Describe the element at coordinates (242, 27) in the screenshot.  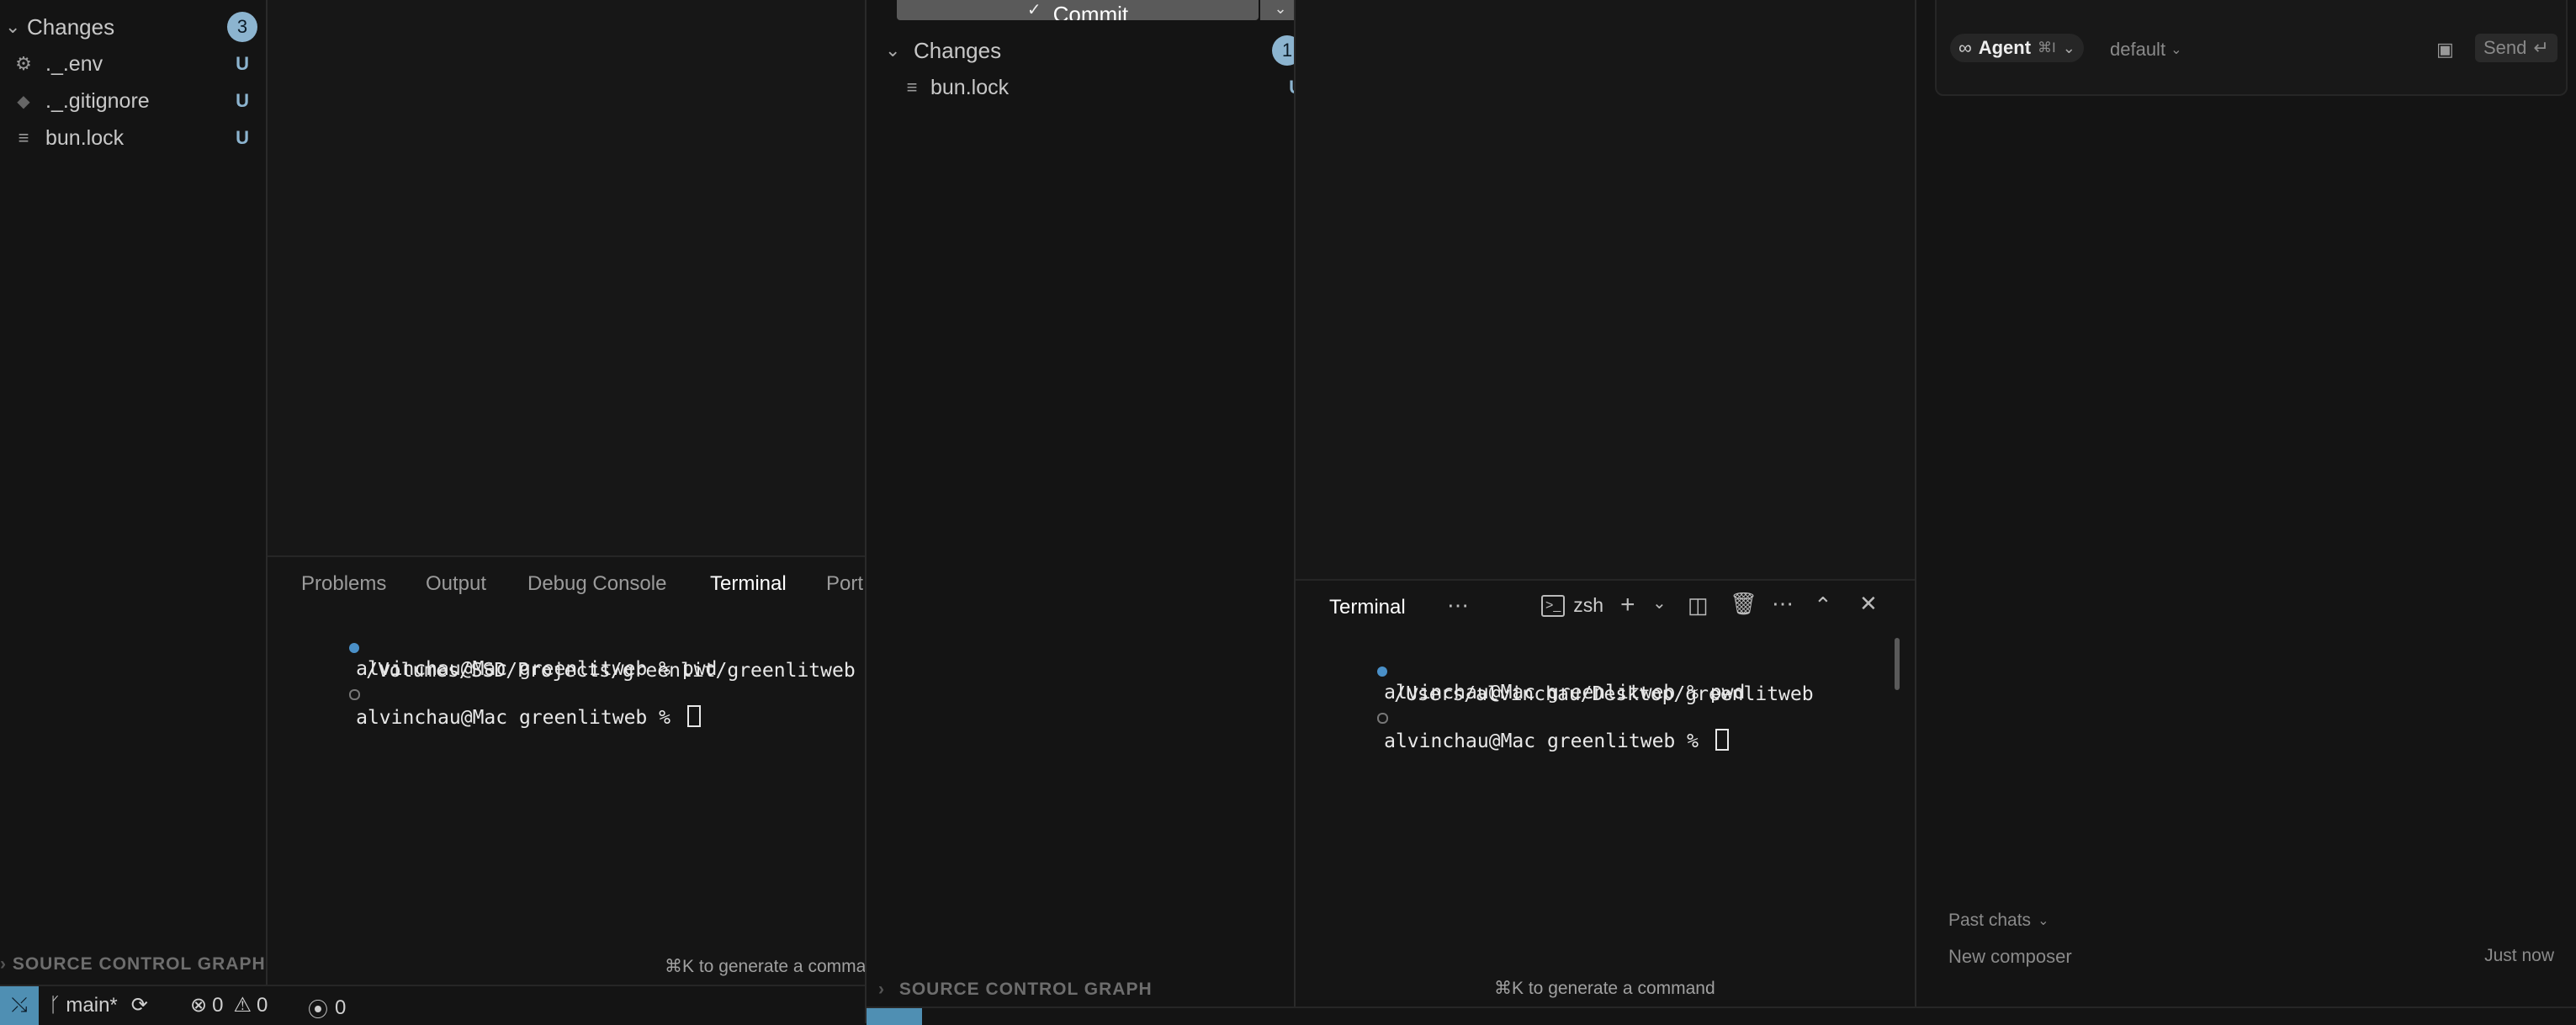
I see `changes-count-badge: 3` at that location.